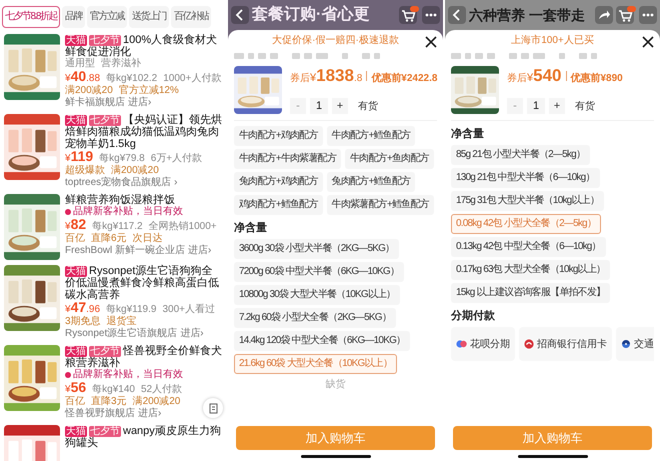  Describe the element at coordinates (288, 159) in the screenshot. I see `option-chip: 牛肉配方+牛肉紫薯配方` at that location.